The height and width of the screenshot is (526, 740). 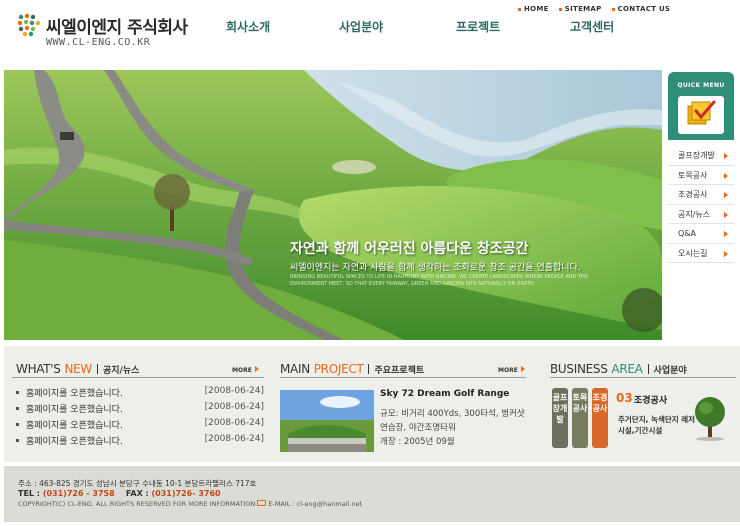 I want to click on news-more-link: MORE, so click(x=245, y=370).